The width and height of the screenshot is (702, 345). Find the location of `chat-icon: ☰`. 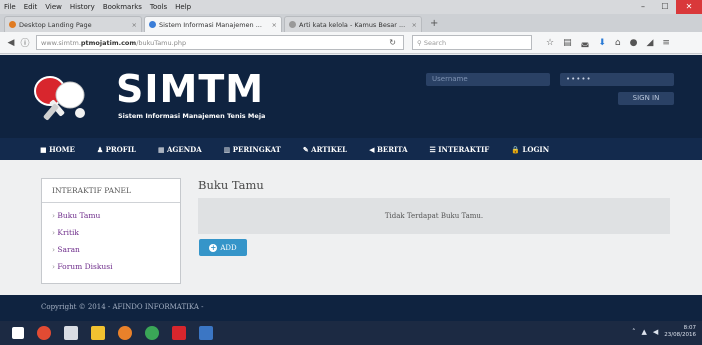

chat-icon: ☰ is located at coordinates (432, 149).